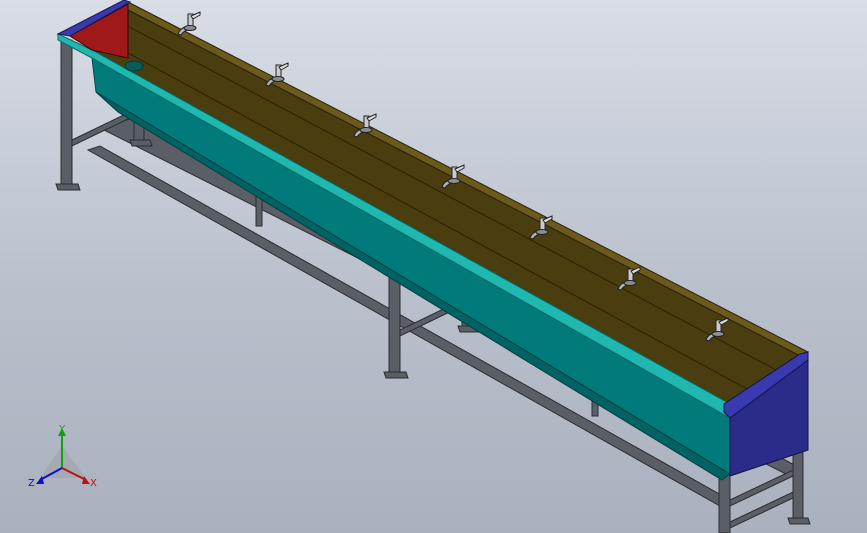 The height and width of the screenshot is (533, 867). Describe the element at coordinates (189, 23) in the screenshot. I see `faucet` at that location.